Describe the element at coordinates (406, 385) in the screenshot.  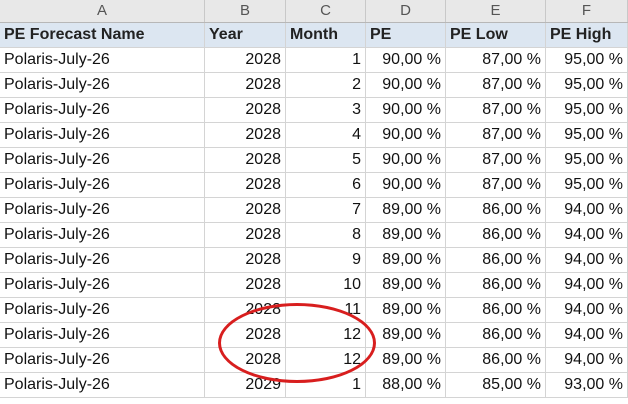
I see `cell-pe: 88,00 %` at that location.